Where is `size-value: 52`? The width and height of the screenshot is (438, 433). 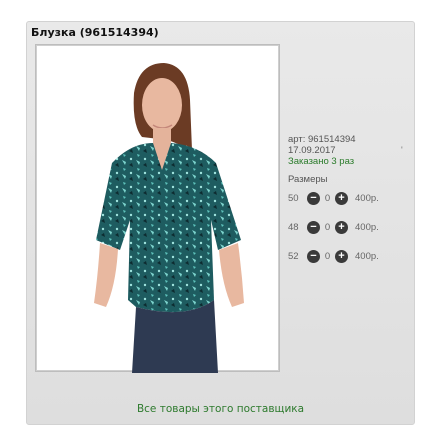 size-value: 52 is located at coordinates (293, 256).